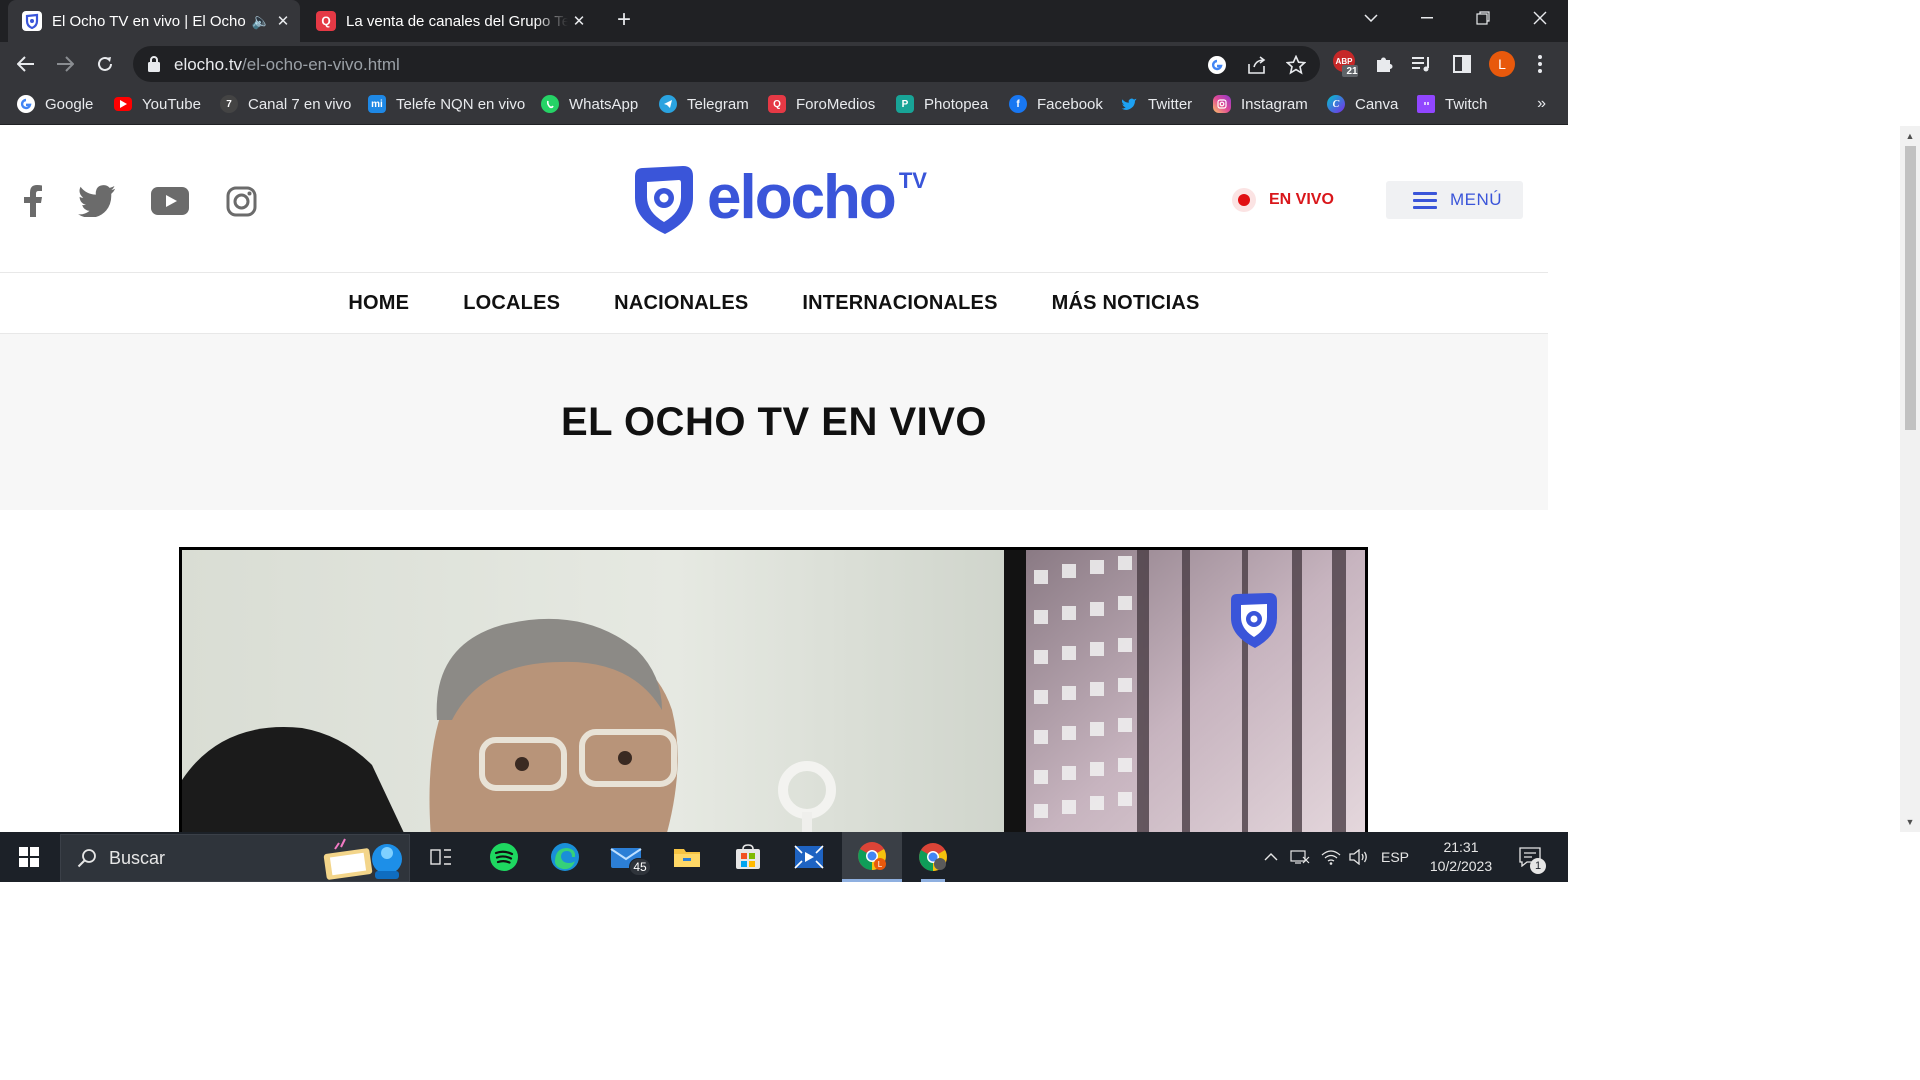 The image size is (1920, 1080). I want to click on page-title-band: EL OCHO TV EN VIVO, so click(774, 422).